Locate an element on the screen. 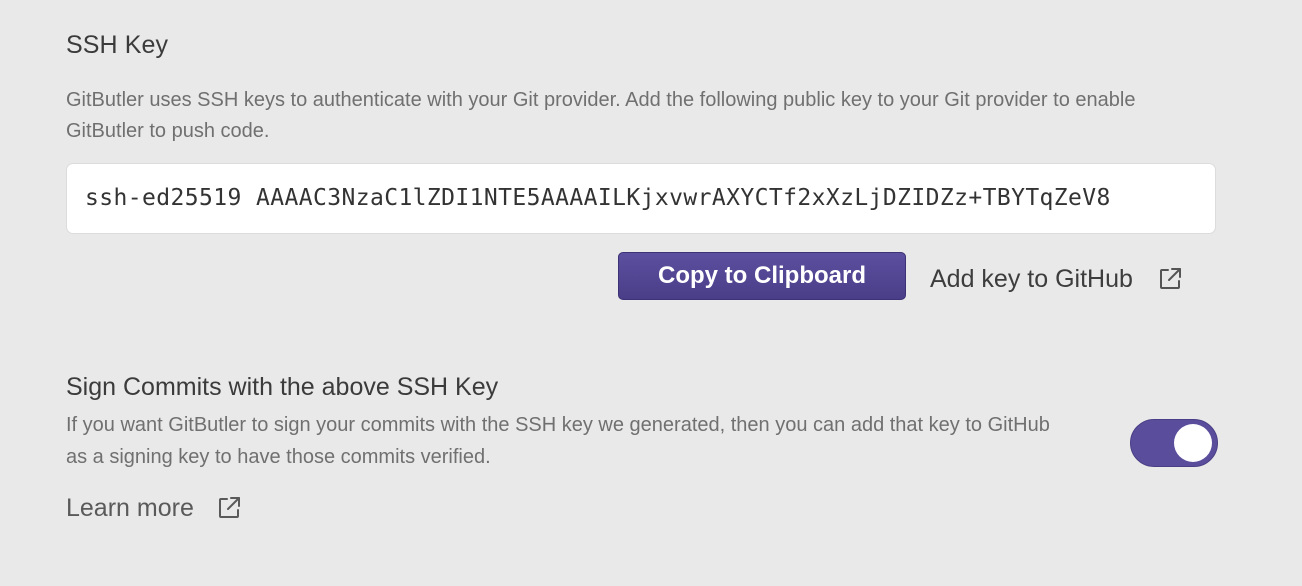 This screenshot has width=1302, height=586. ssh-key-title: SSH Key is located at coordinates (117, 45).